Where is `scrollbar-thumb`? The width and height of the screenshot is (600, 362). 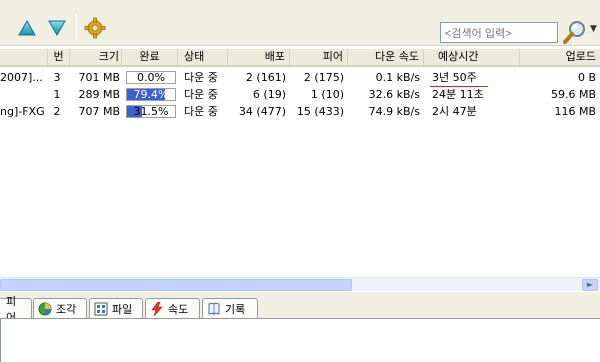
scrollbar-thumb is located at coordinates (176, 285).